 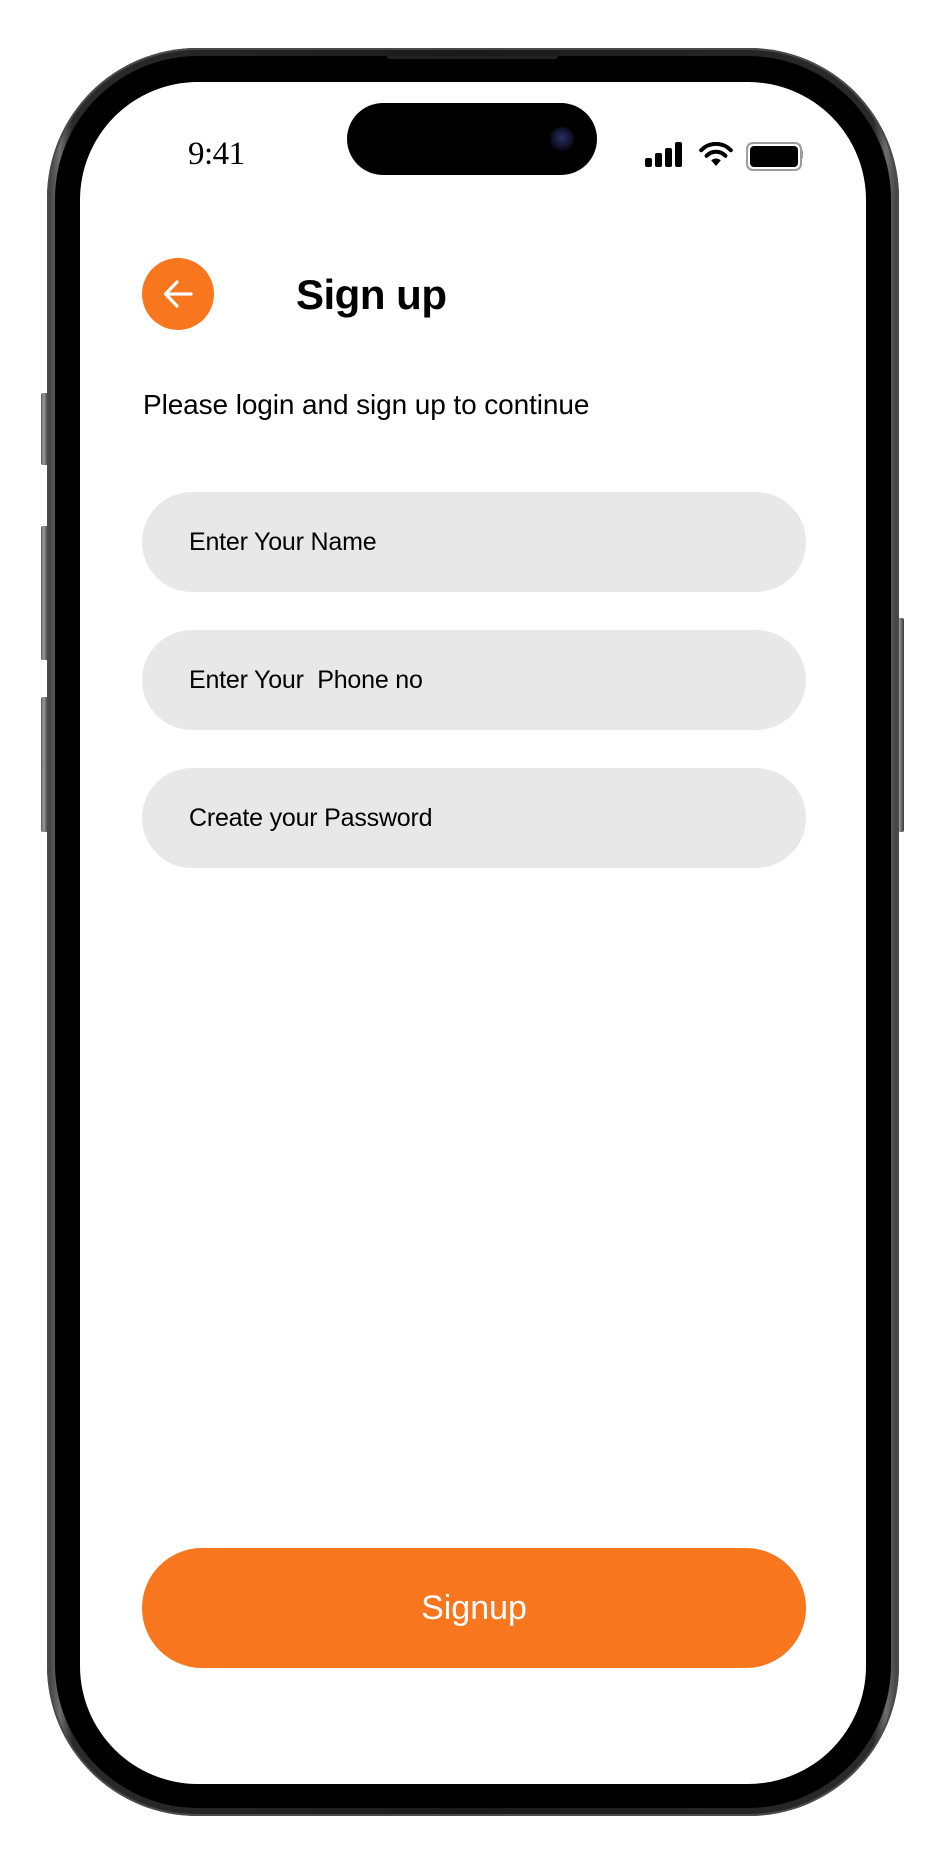 I want to click on arrow-left-icon, so click(x=178, y=294).